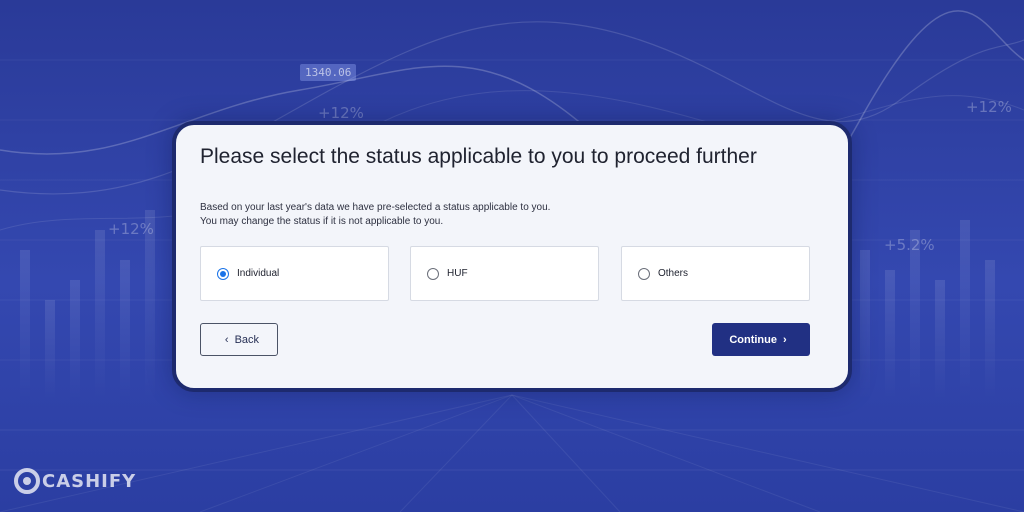 This screenshot has height=512, width=1024. Describe the element at coordinates (258, 273) in the screenshot. I see `status-option-label: Individual` at that location.